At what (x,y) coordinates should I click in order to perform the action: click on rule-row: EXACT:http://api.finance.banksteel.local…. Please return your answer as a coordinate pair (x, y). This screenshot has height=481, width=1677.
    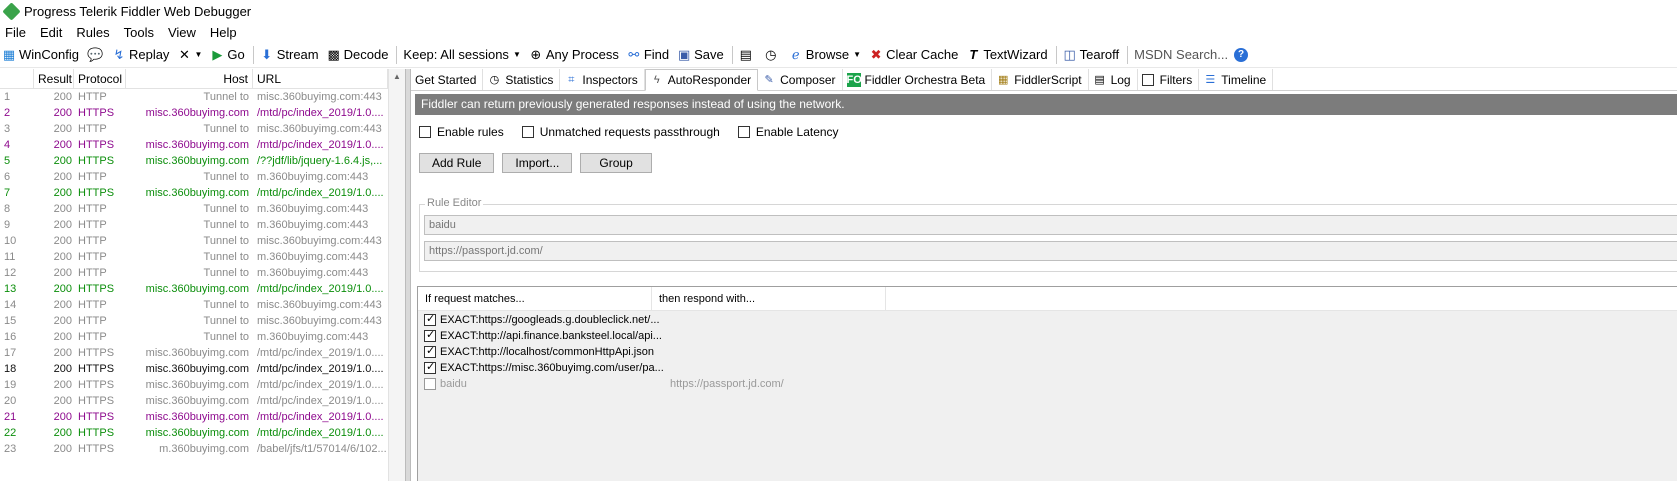
    Looking at the image, I should click on (1047, 336).